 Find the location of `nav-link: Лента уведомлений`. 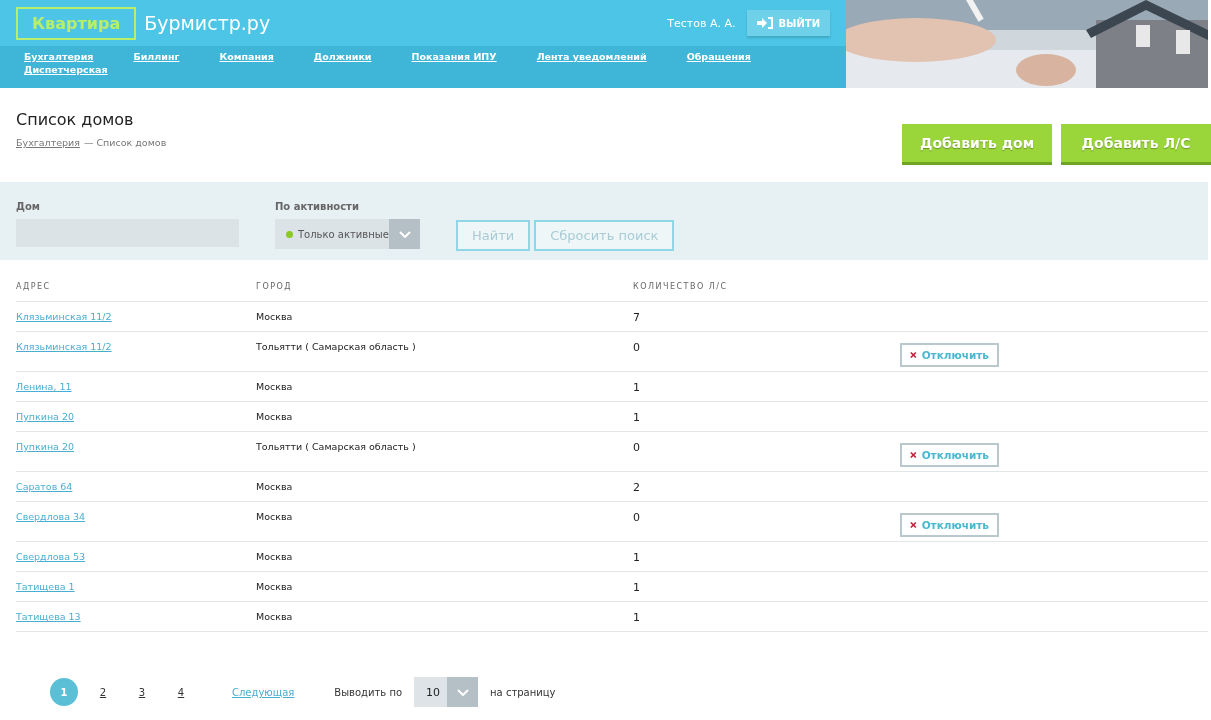

nav-link: Лента уведомлений is located at coordinates (591, 56).